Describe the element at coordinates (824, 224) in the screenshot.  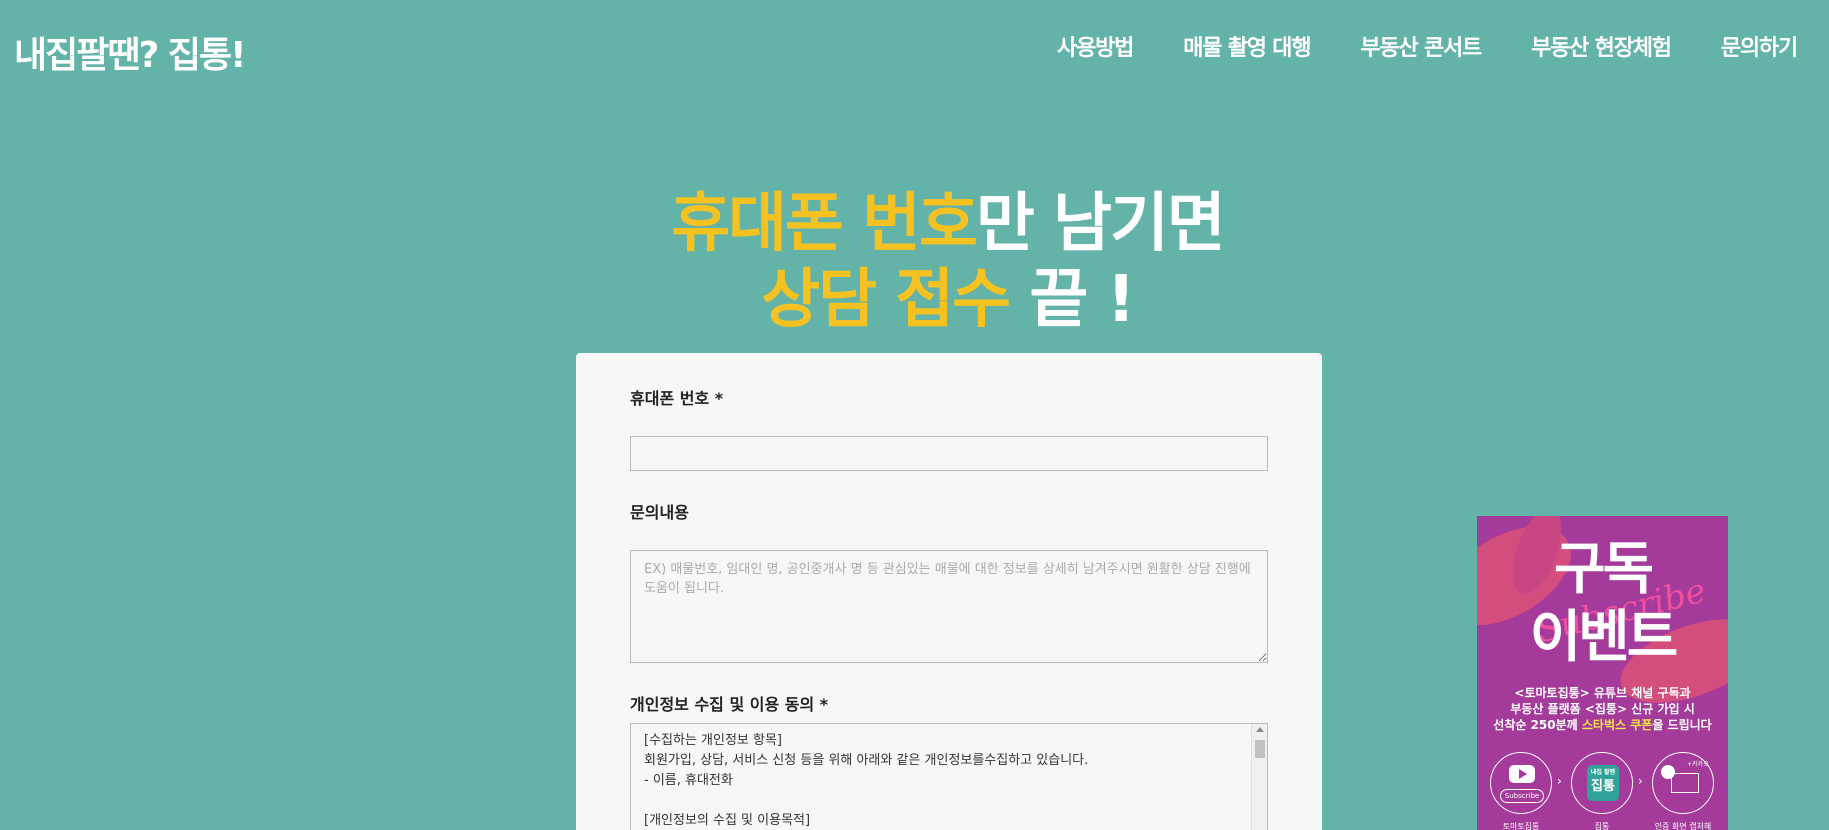
I see `headline-phone-number: 휴대폰 번호` at that location.